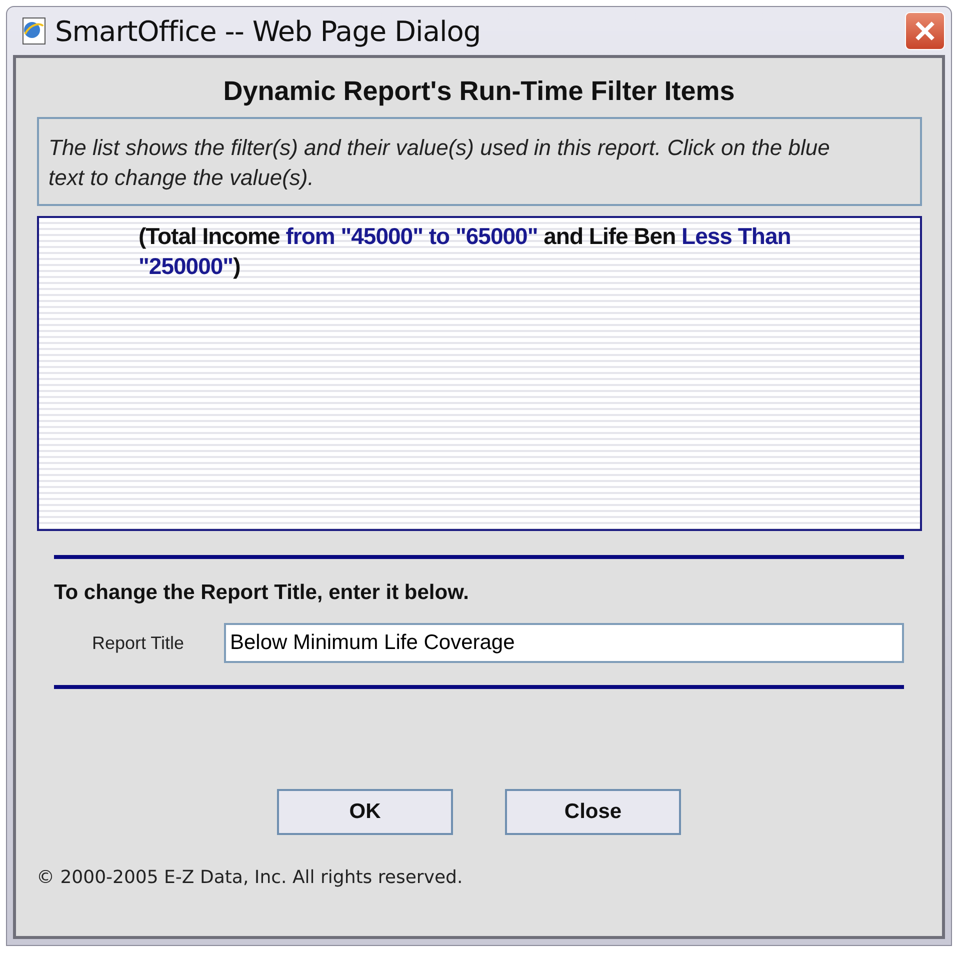  What do you see at coordinates (925, 31) in the screenshot?
I see `close-icon` at bounding box center [925, 31].